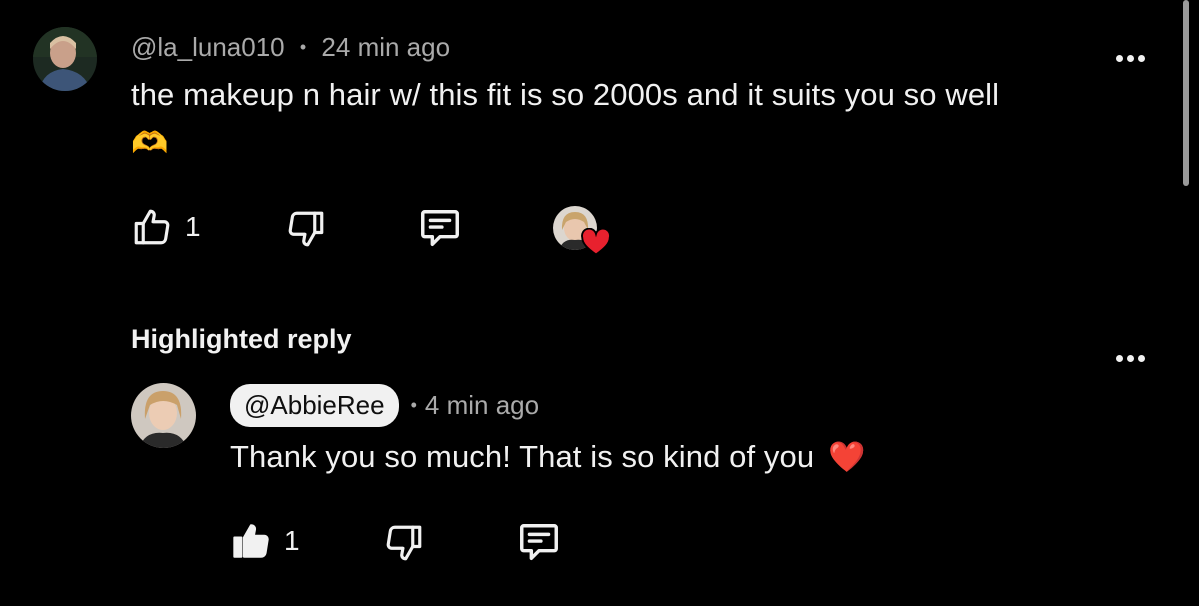 The height and width of the screenshot is (606, 1199). I want to click on reply-reply-button, so click(539, 545).